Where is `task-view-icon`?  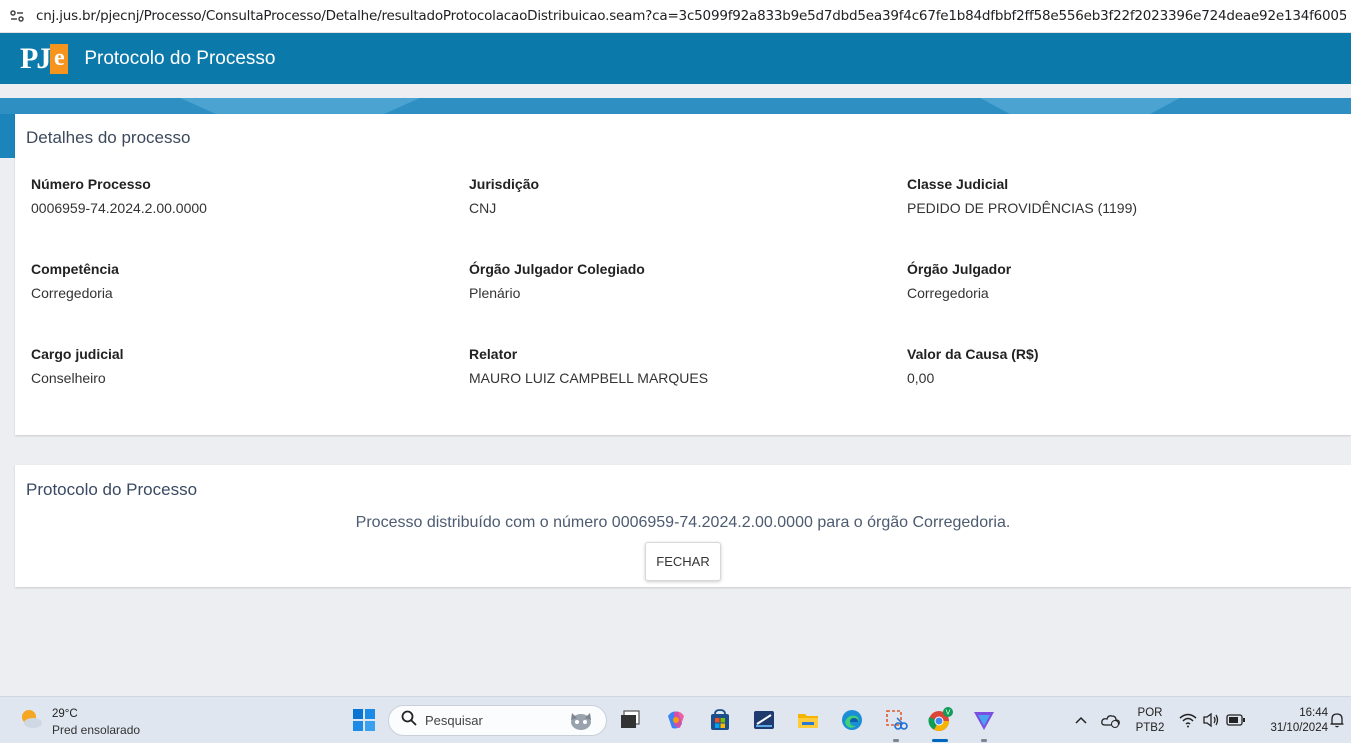
task-view-icon is located at coordinates (630, 720).